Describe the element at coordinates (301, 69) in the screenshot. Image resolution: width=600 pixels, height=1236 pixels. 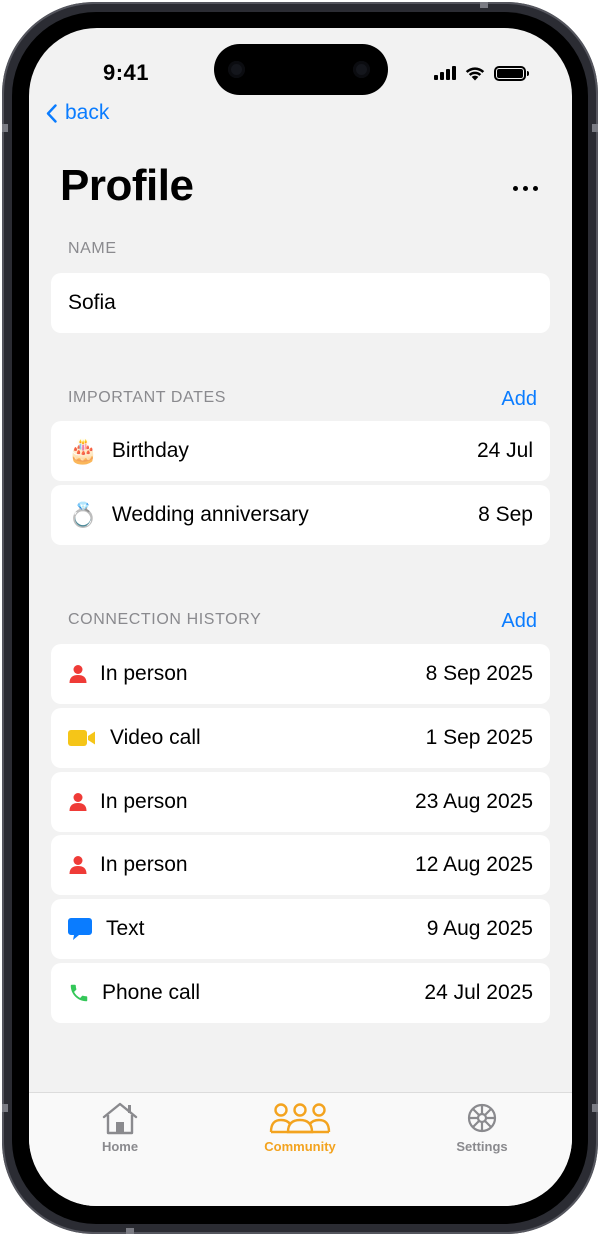
I see `dynamic-island` at that location.